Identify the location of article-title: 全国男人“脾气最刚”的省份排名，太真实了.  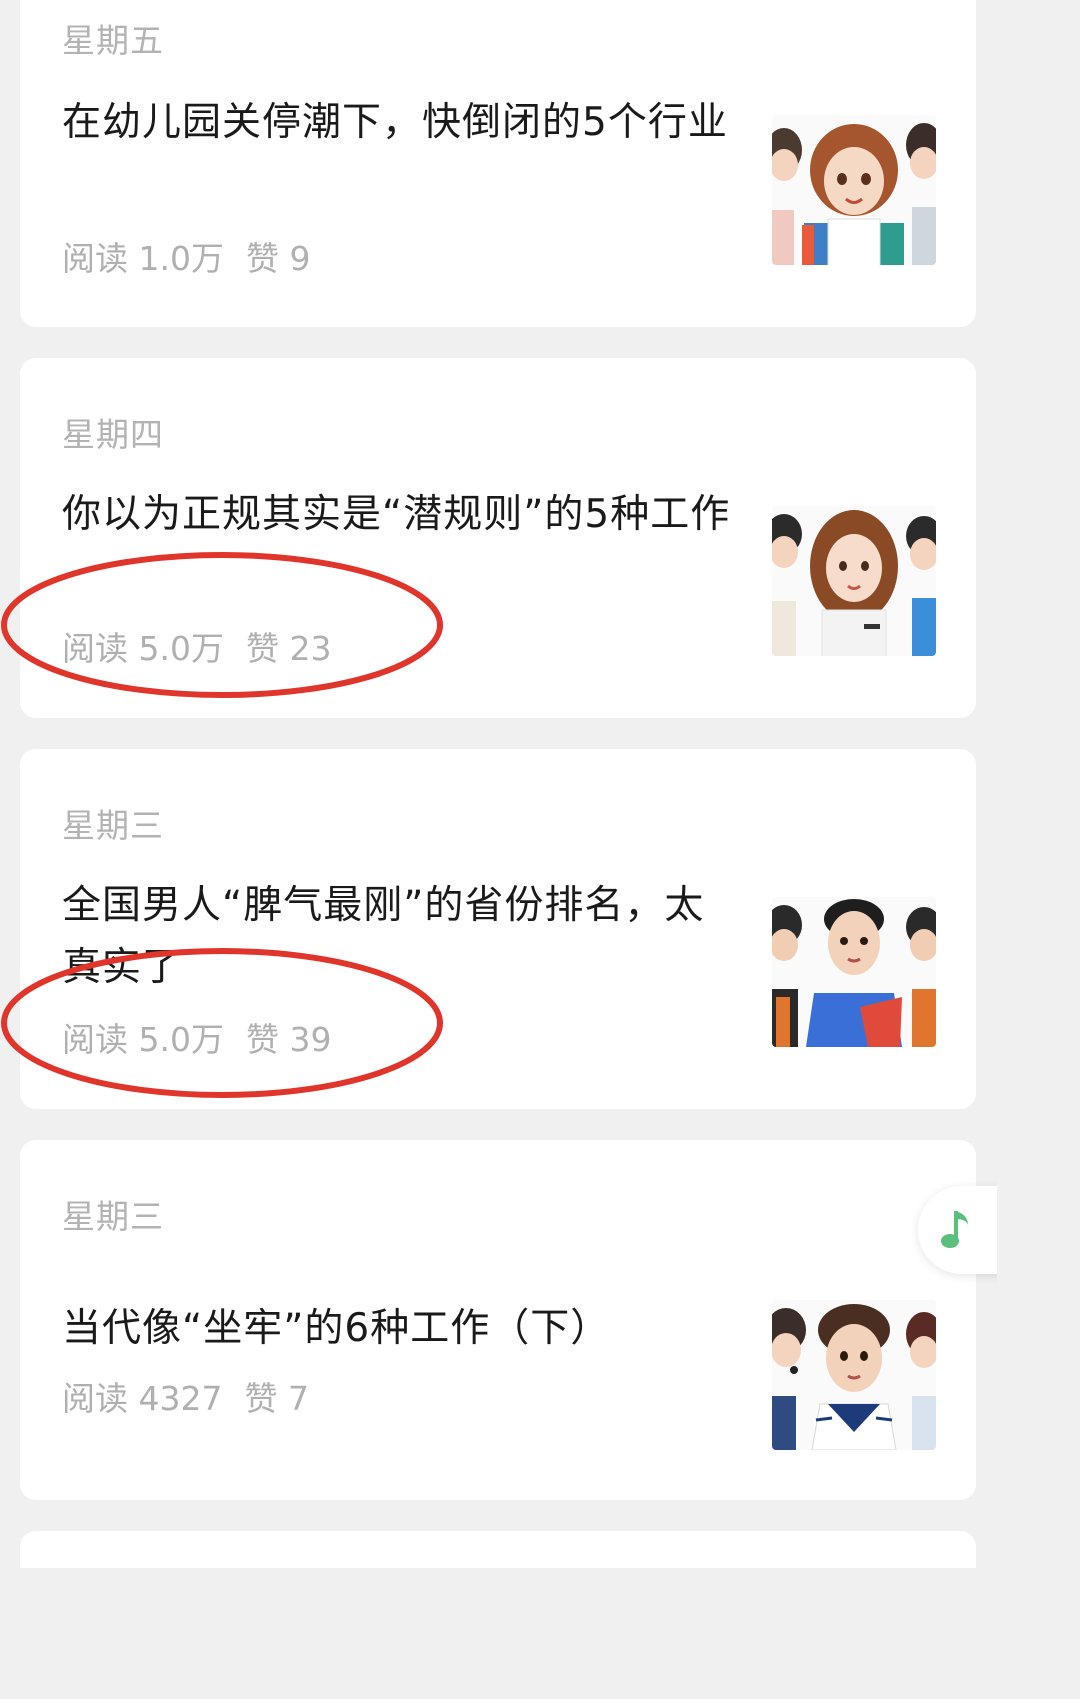
(397, 937).